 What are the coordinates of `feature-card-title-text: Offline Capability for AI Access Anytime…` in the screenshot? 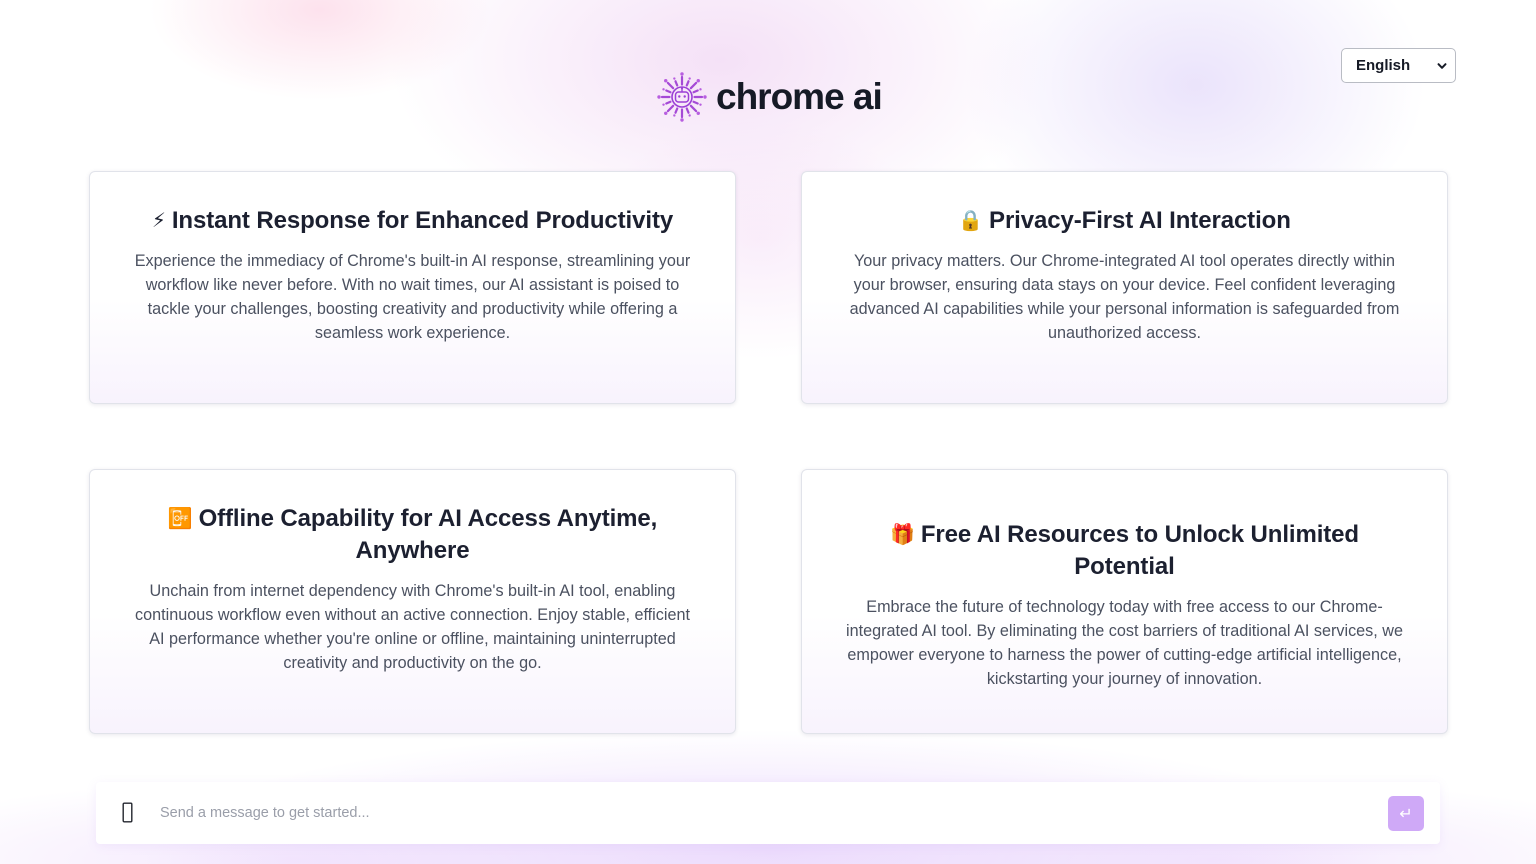 It's located at (428, 534).